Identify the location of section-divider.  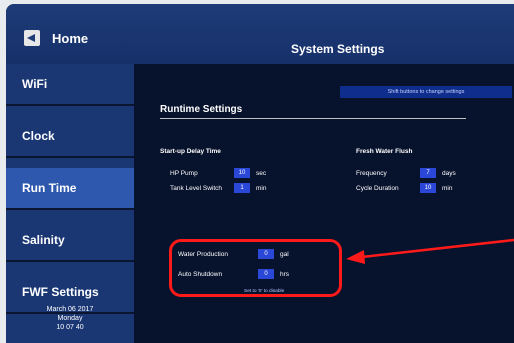
(313, 118).